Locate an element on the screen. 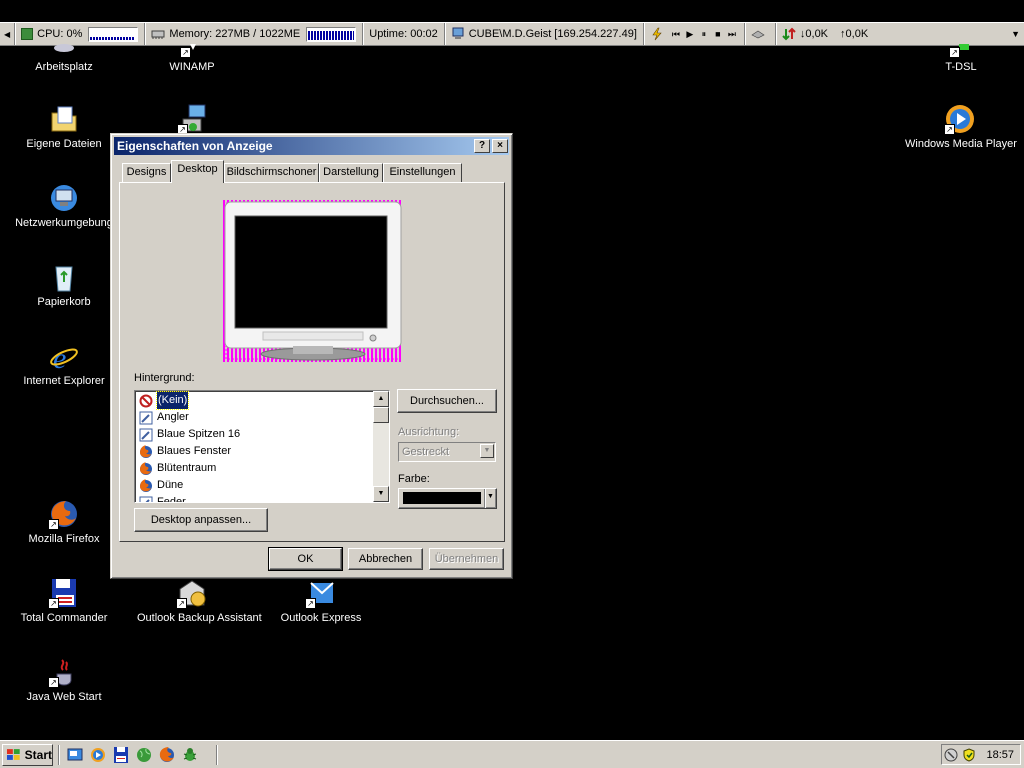 This screenshot has height=768, width=1024. outlook-backup-icon: ↗ is located at coordinates (192, 593).